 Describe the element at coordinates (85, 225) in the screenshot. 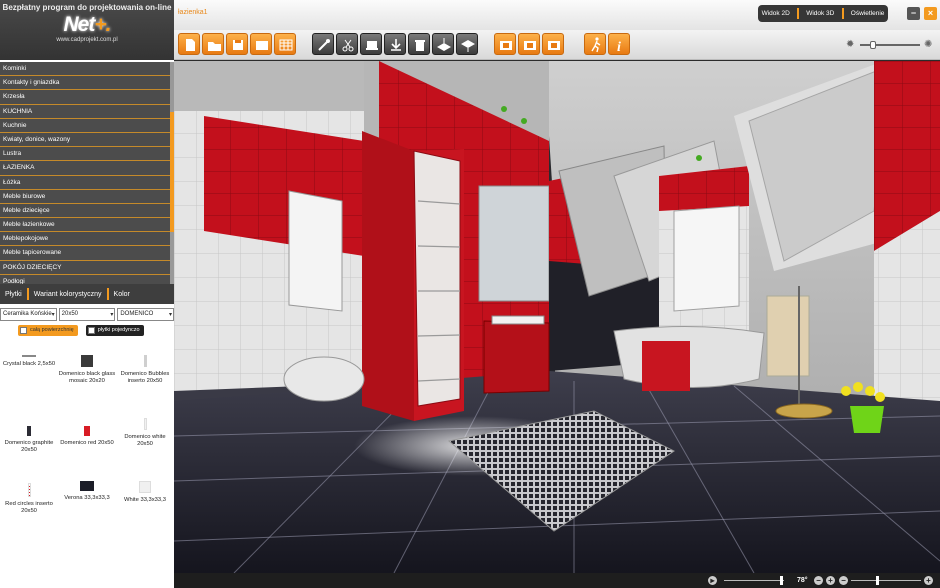

I see `category-item: Meble łazienkowe` at that location.